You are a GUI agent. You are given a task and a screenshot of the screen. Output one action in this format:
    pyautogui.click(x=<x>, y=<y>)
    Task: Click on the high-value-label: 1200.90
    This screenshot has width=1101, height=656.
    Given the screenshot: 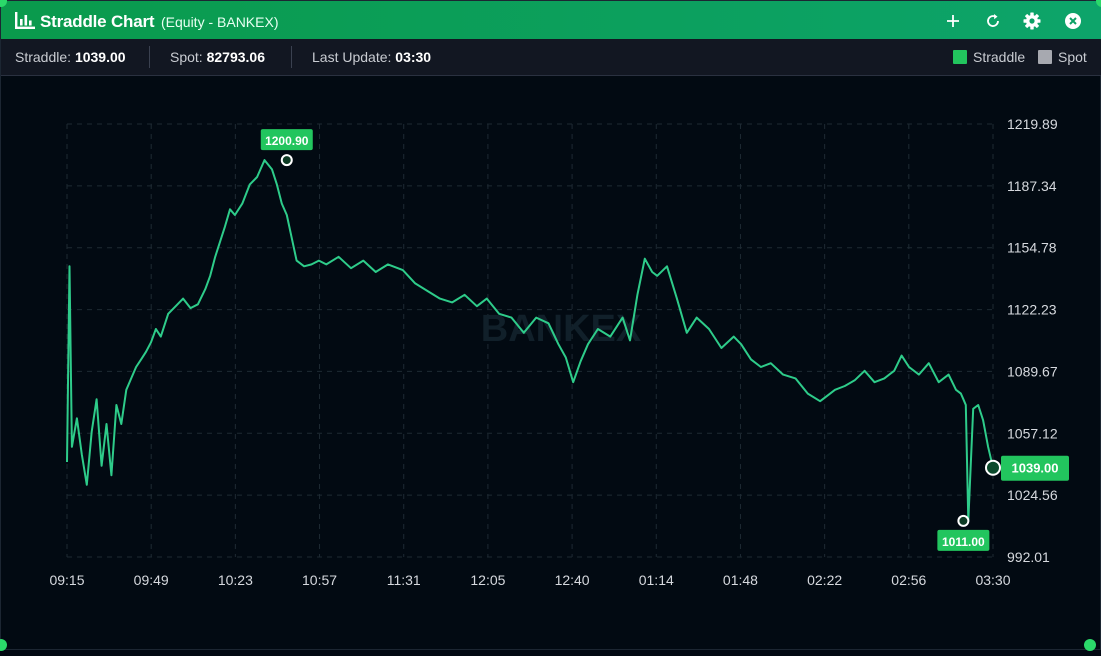 What is the action you would take?
    pyautogui.click(x=287, y=141)
    